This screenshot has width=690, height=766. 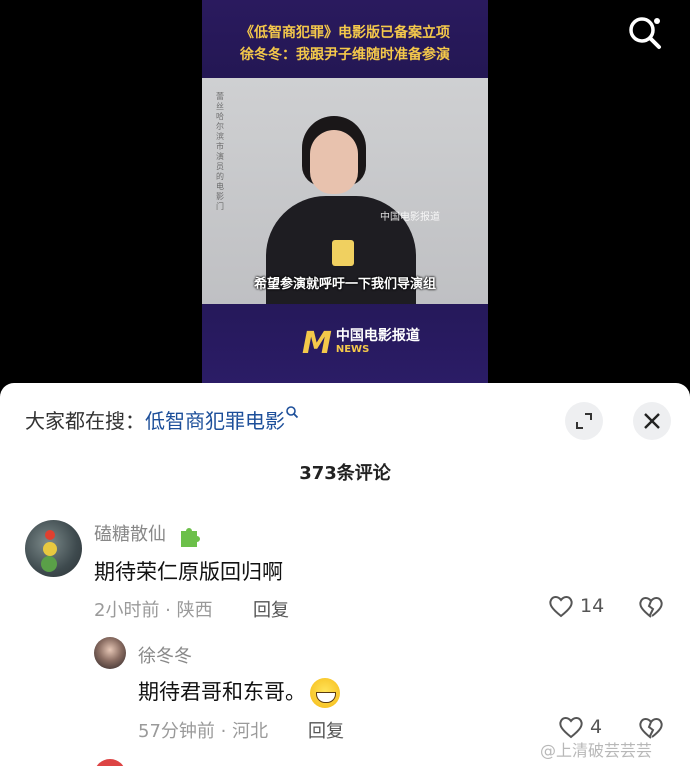 I want to click on video-vertical-caption: 蕾丝哈尔滨市演员的电影门, so click(x=220, y=151).